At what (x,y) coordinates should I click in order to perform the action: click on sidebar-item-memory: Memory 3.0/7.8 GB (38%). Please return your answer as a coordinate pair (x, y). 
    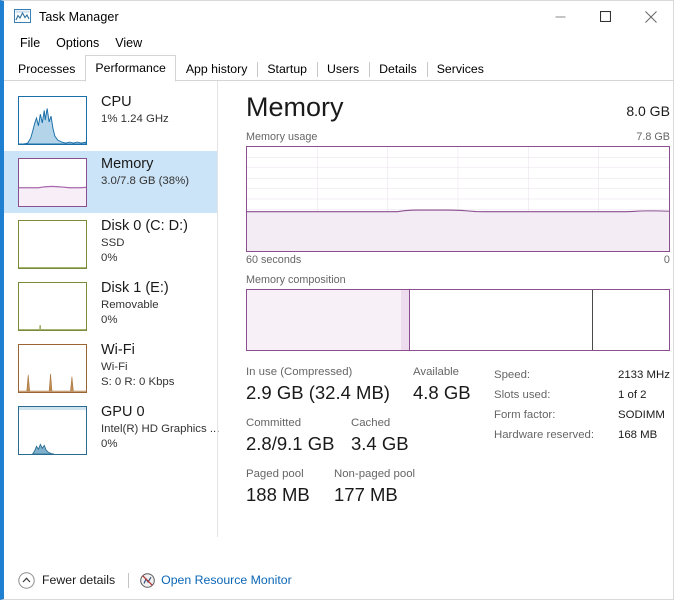
    Looking at the image, I should click on (111, 182).